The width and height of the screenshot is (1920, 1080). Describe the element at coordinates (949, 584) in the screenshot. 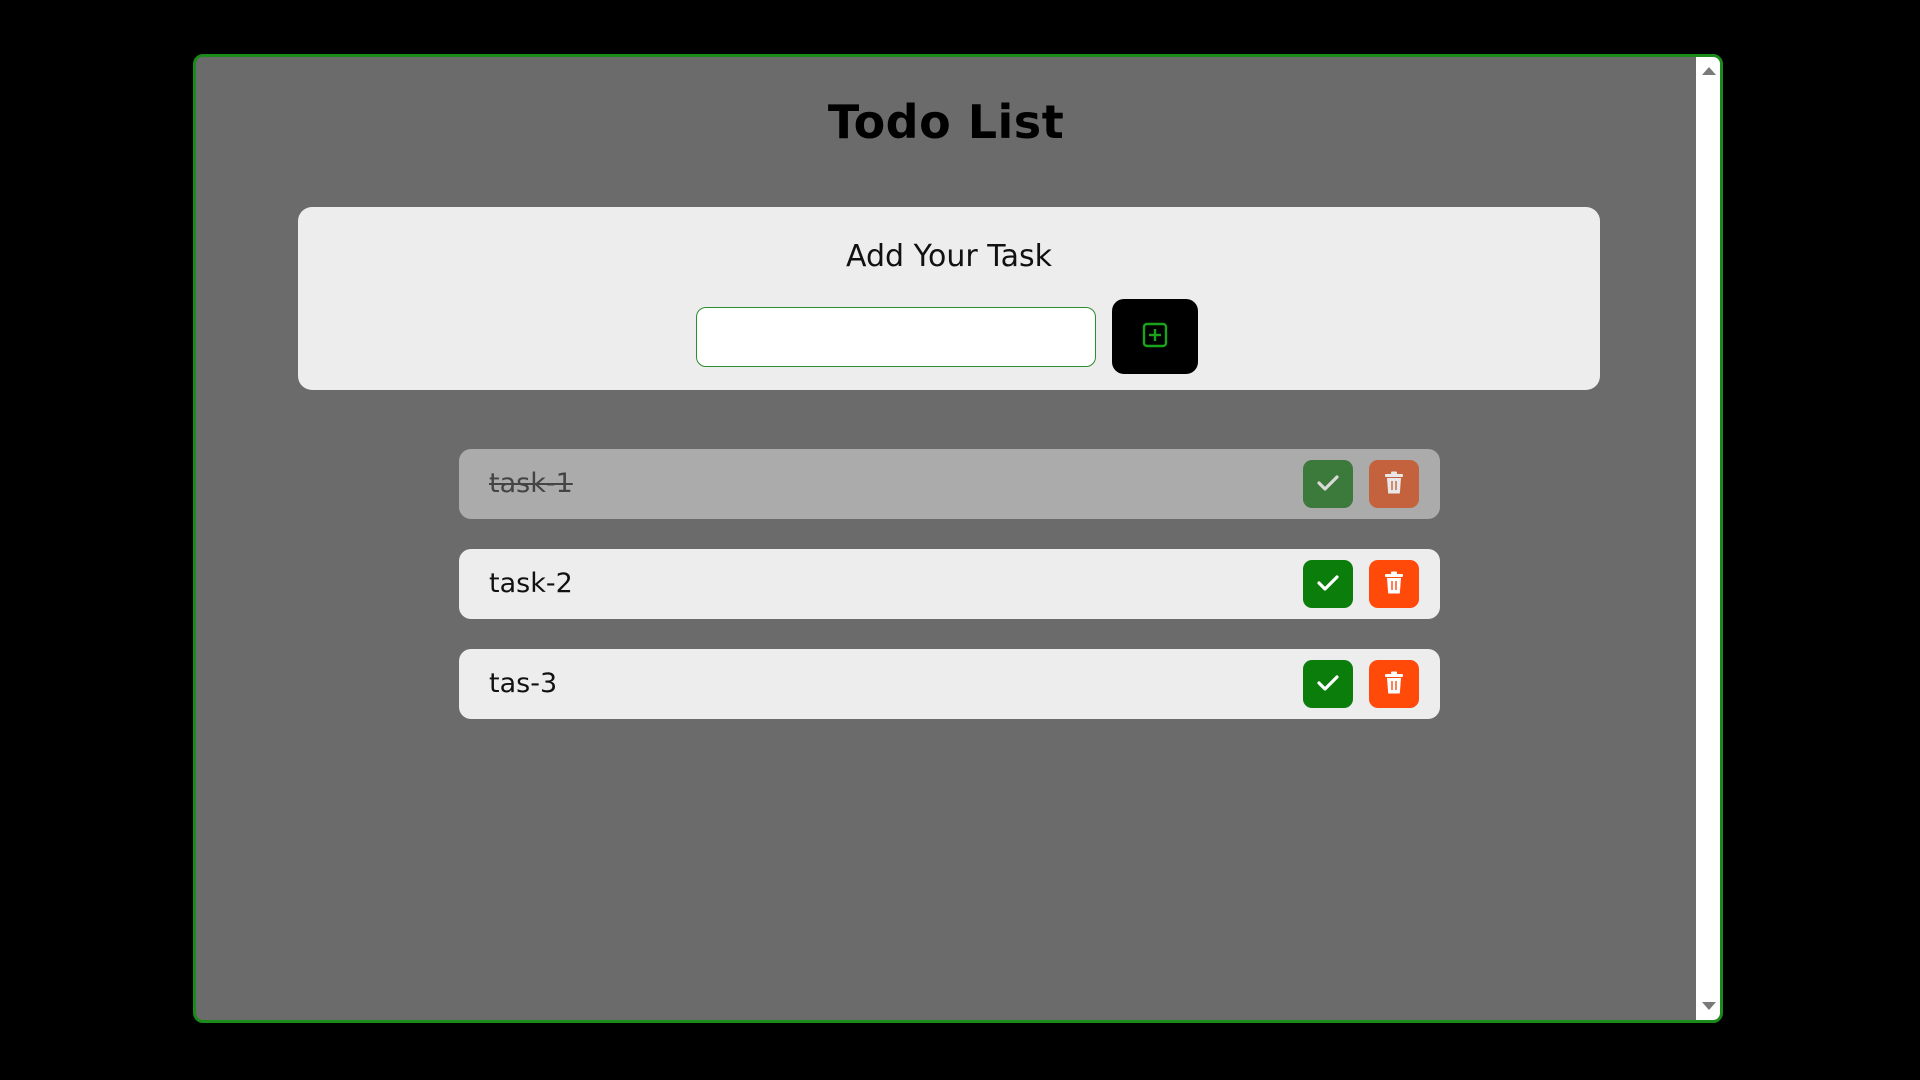

I see `task-item: task-2` at that location.